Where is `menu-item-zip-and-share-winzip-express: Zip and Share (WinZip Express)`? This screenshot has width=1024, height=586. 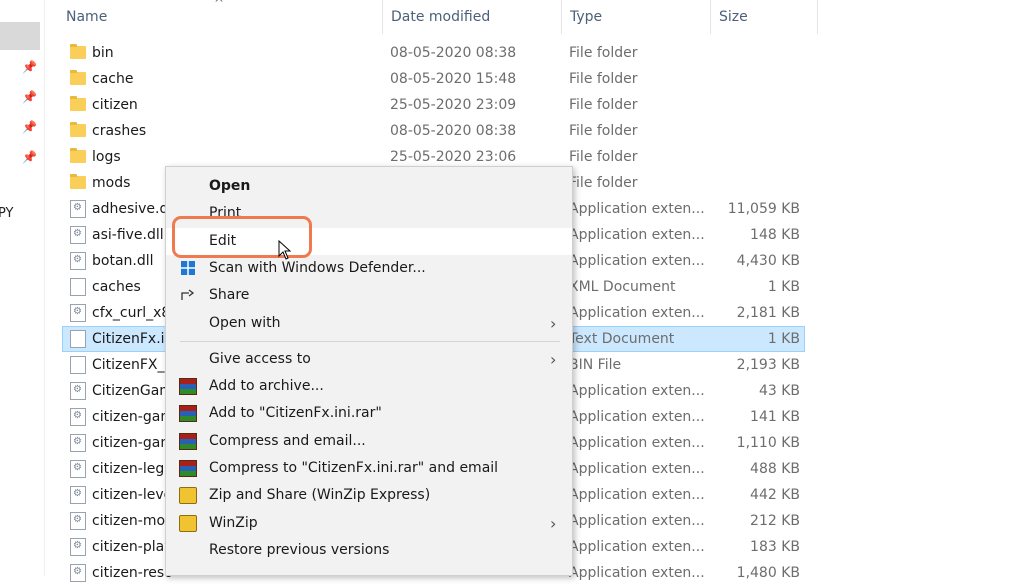
menu-item-zip-and-share-winzip-express: Zip and Share (WinZip Express) is located at coordinates (369, 495).